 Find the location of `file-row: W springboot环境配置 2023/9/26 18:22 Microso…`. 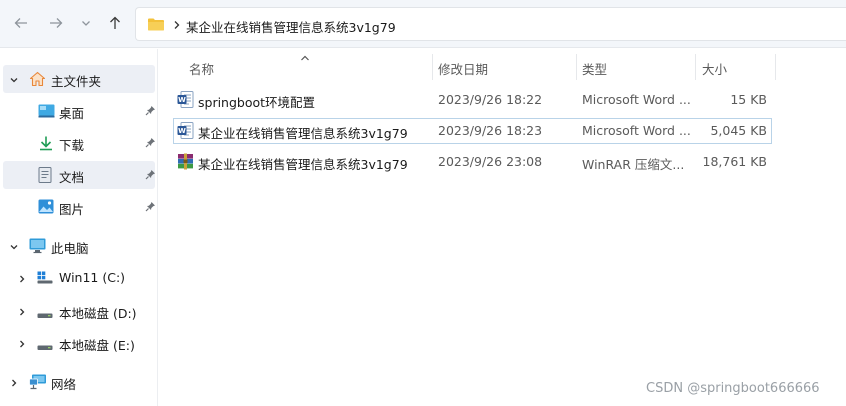

file-row: W springboot环境配置 2023/9/26 18:22 Microso… is located at coordinates (472, 100).